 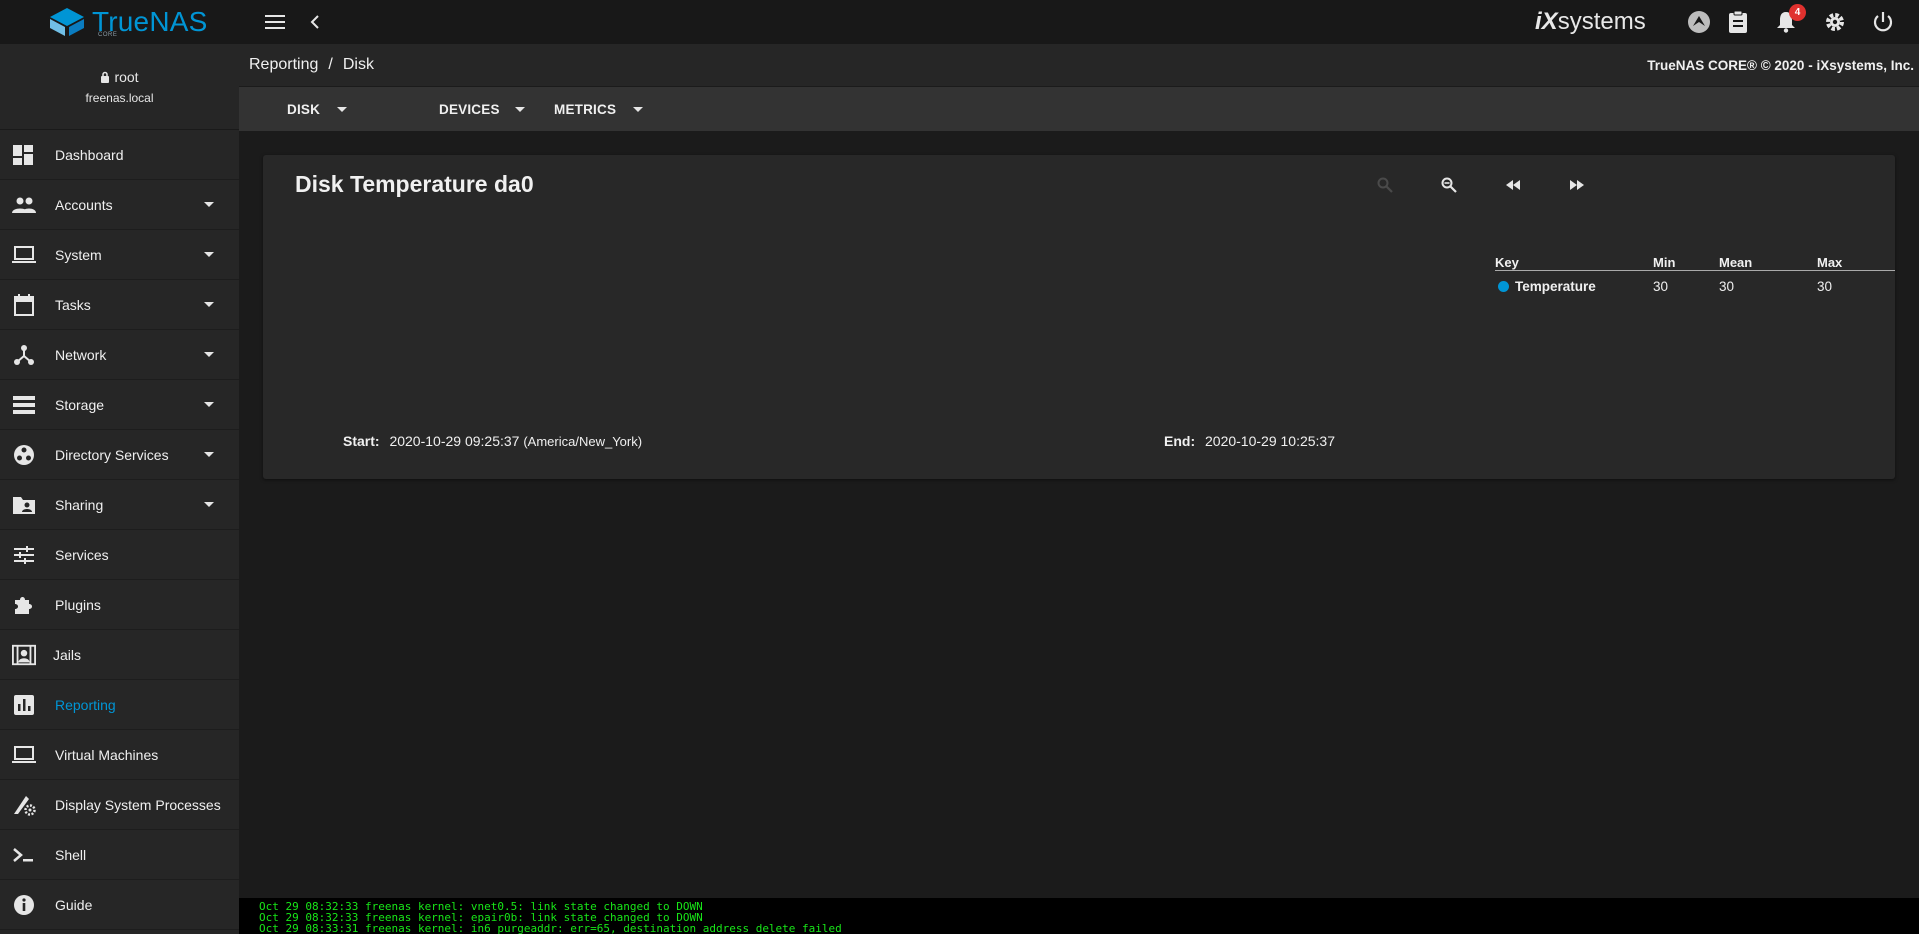 I want to click on username: root, so click(x=126, y=76).